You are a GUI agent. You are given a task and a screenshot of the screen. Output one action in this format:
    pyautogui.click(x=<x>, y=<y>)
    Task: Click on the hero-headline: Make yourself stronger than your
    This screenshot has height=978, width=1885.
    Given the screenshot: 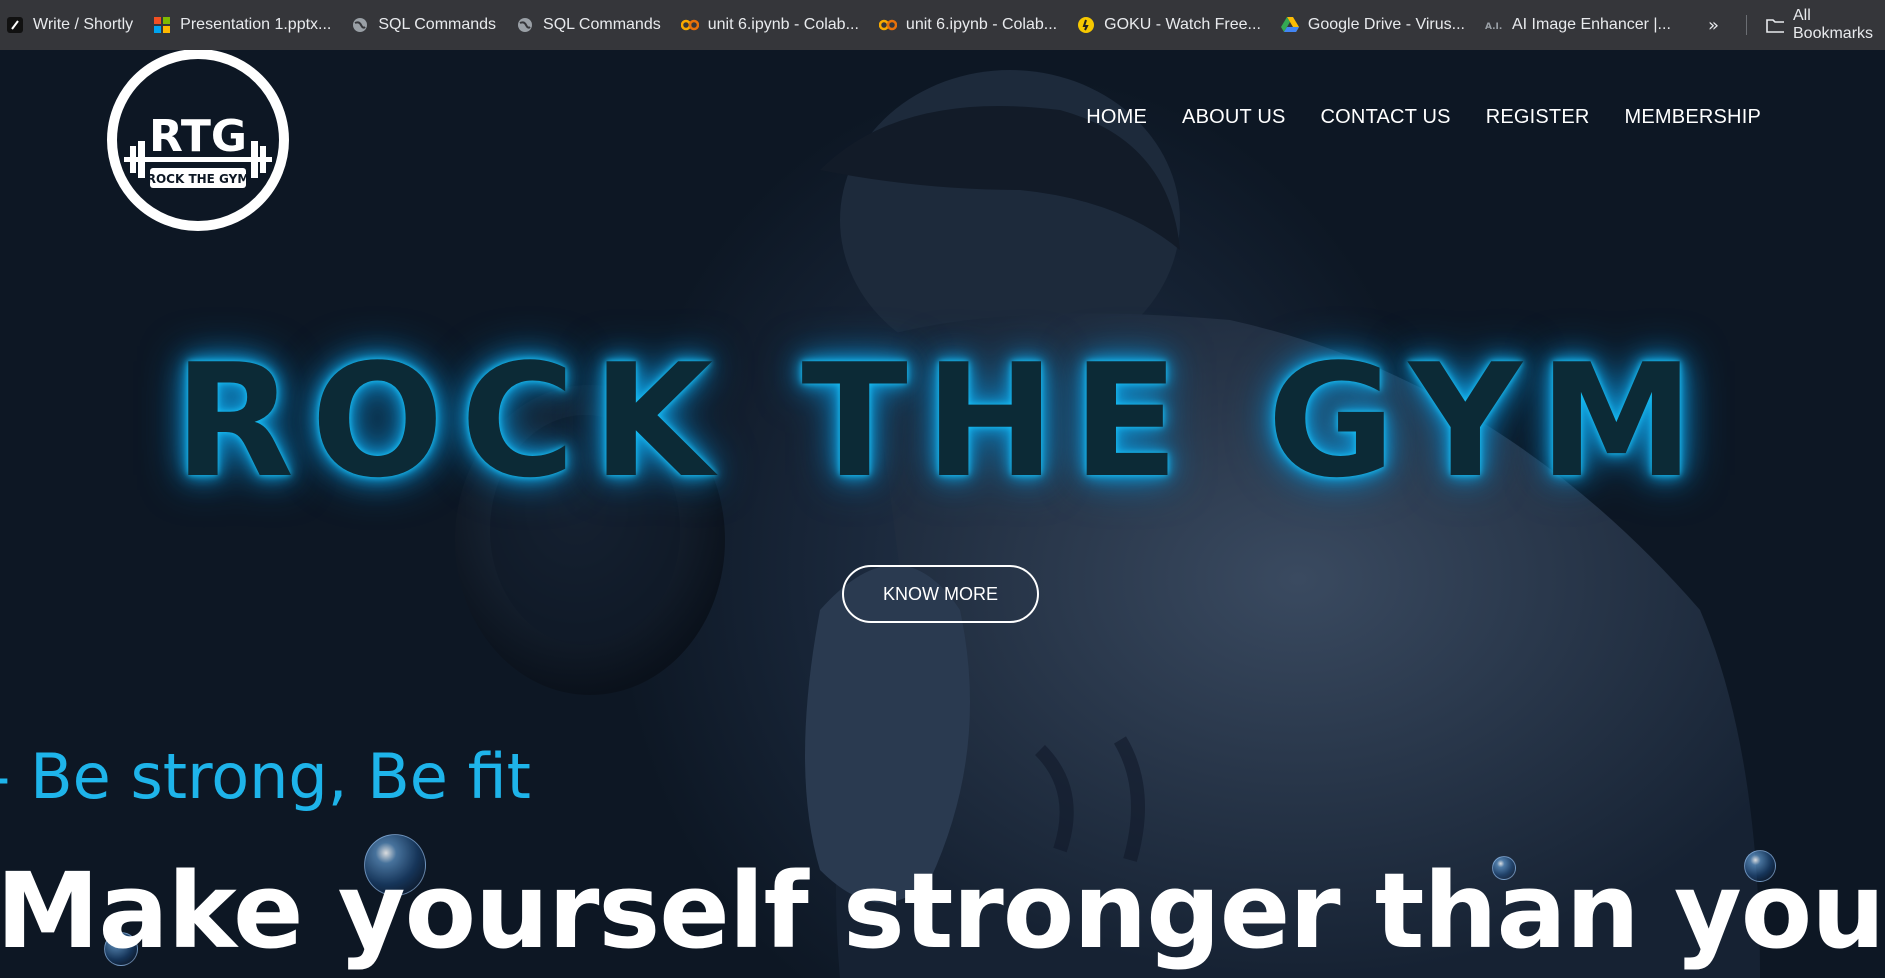 What is the action you would take?
    pyautogui.click(x=942, y=911)
    